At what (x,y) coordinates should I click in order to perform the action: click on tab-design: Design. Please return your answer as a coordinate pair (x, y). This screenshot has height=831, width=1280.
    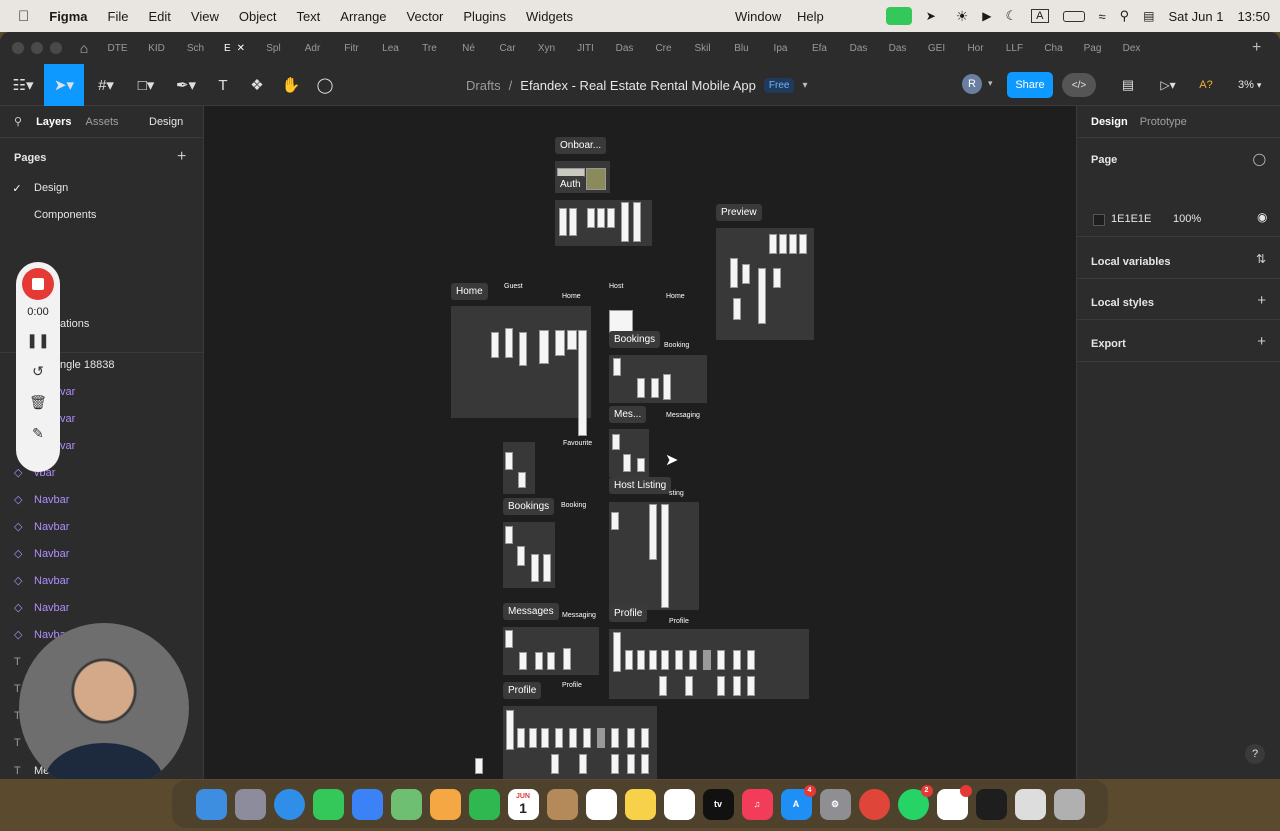
    Looking at the image, I should click on (1109, 122).